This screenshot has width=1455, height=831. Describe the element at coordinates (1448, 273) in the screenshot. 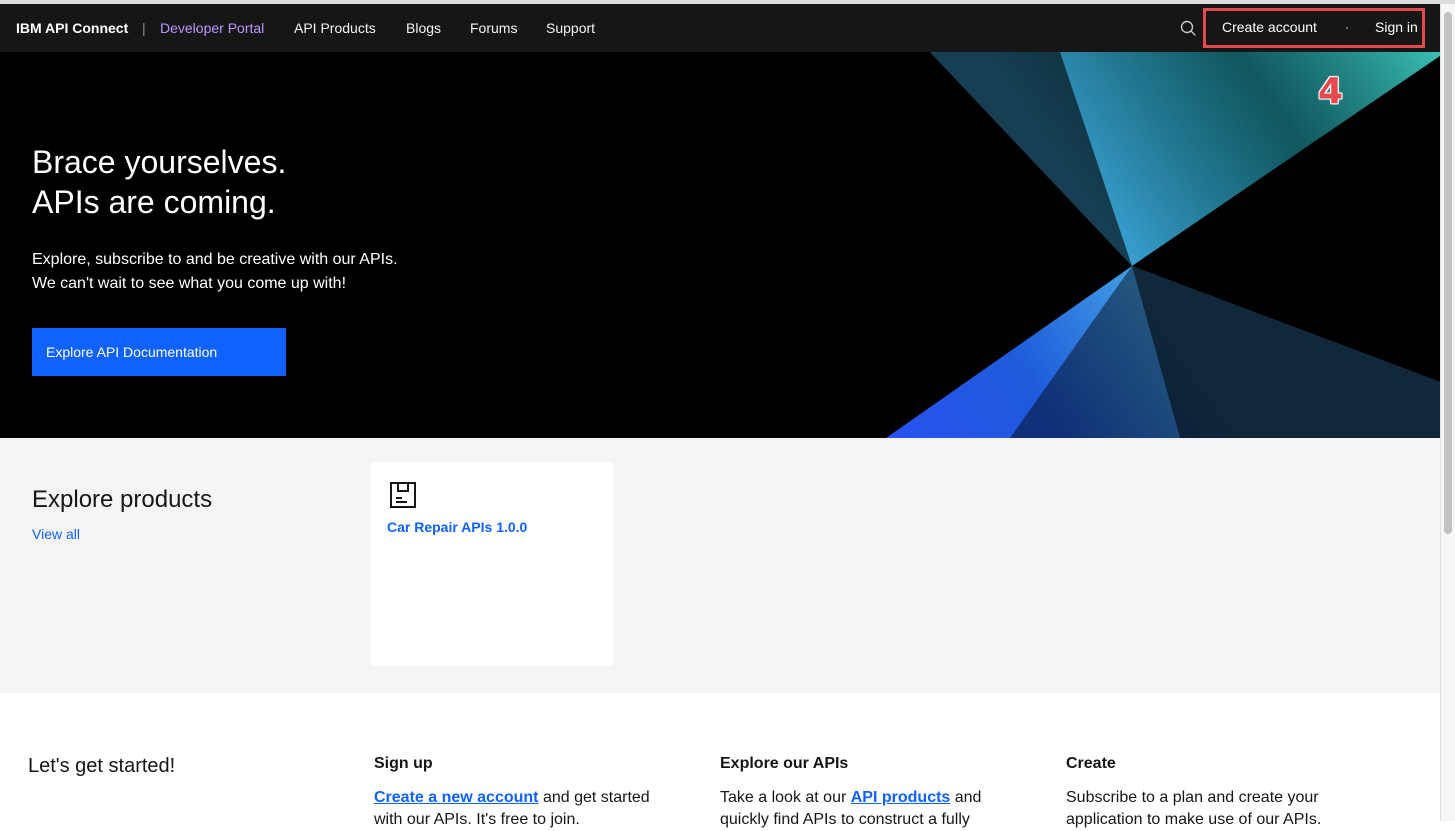

I see `scrollbar-thumb` at that location.